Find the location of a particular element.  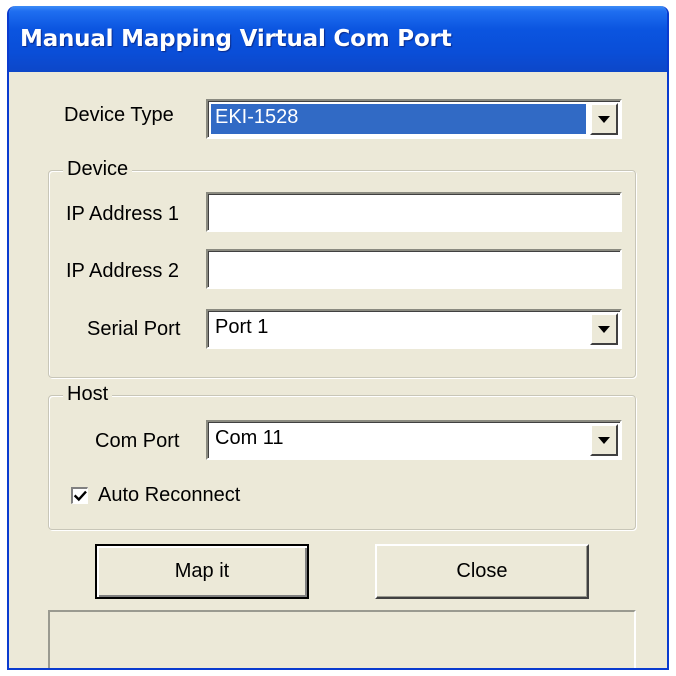

ip-address-1-label: IP Address 1 is located at coordinates (123, 214).